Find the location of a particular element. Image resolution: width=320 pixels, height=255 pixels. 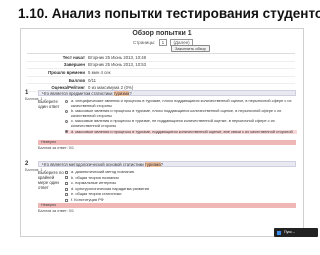

summary-value: Вторник 25 Июнь 2013, 10:53 is located at coordinates (117, 65).